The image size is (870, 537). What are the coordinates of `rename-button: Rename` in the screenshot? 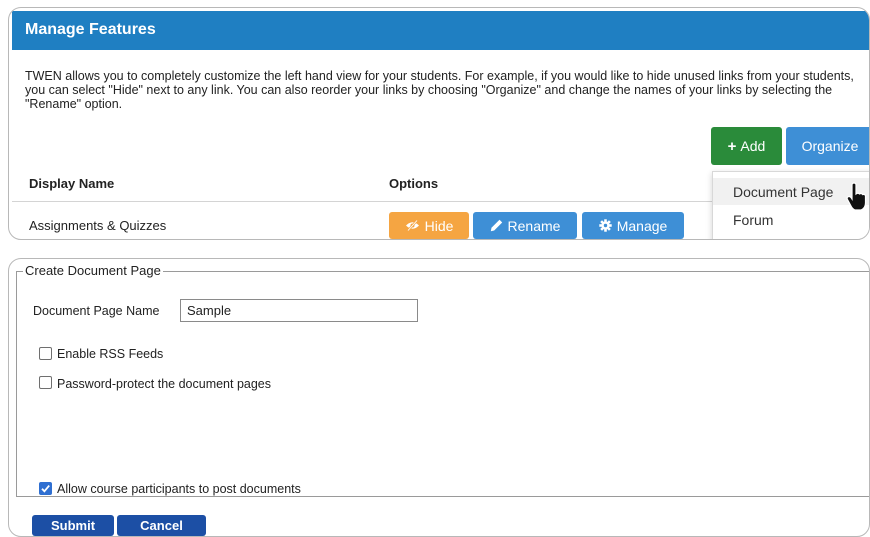 It's located at (525, 225).